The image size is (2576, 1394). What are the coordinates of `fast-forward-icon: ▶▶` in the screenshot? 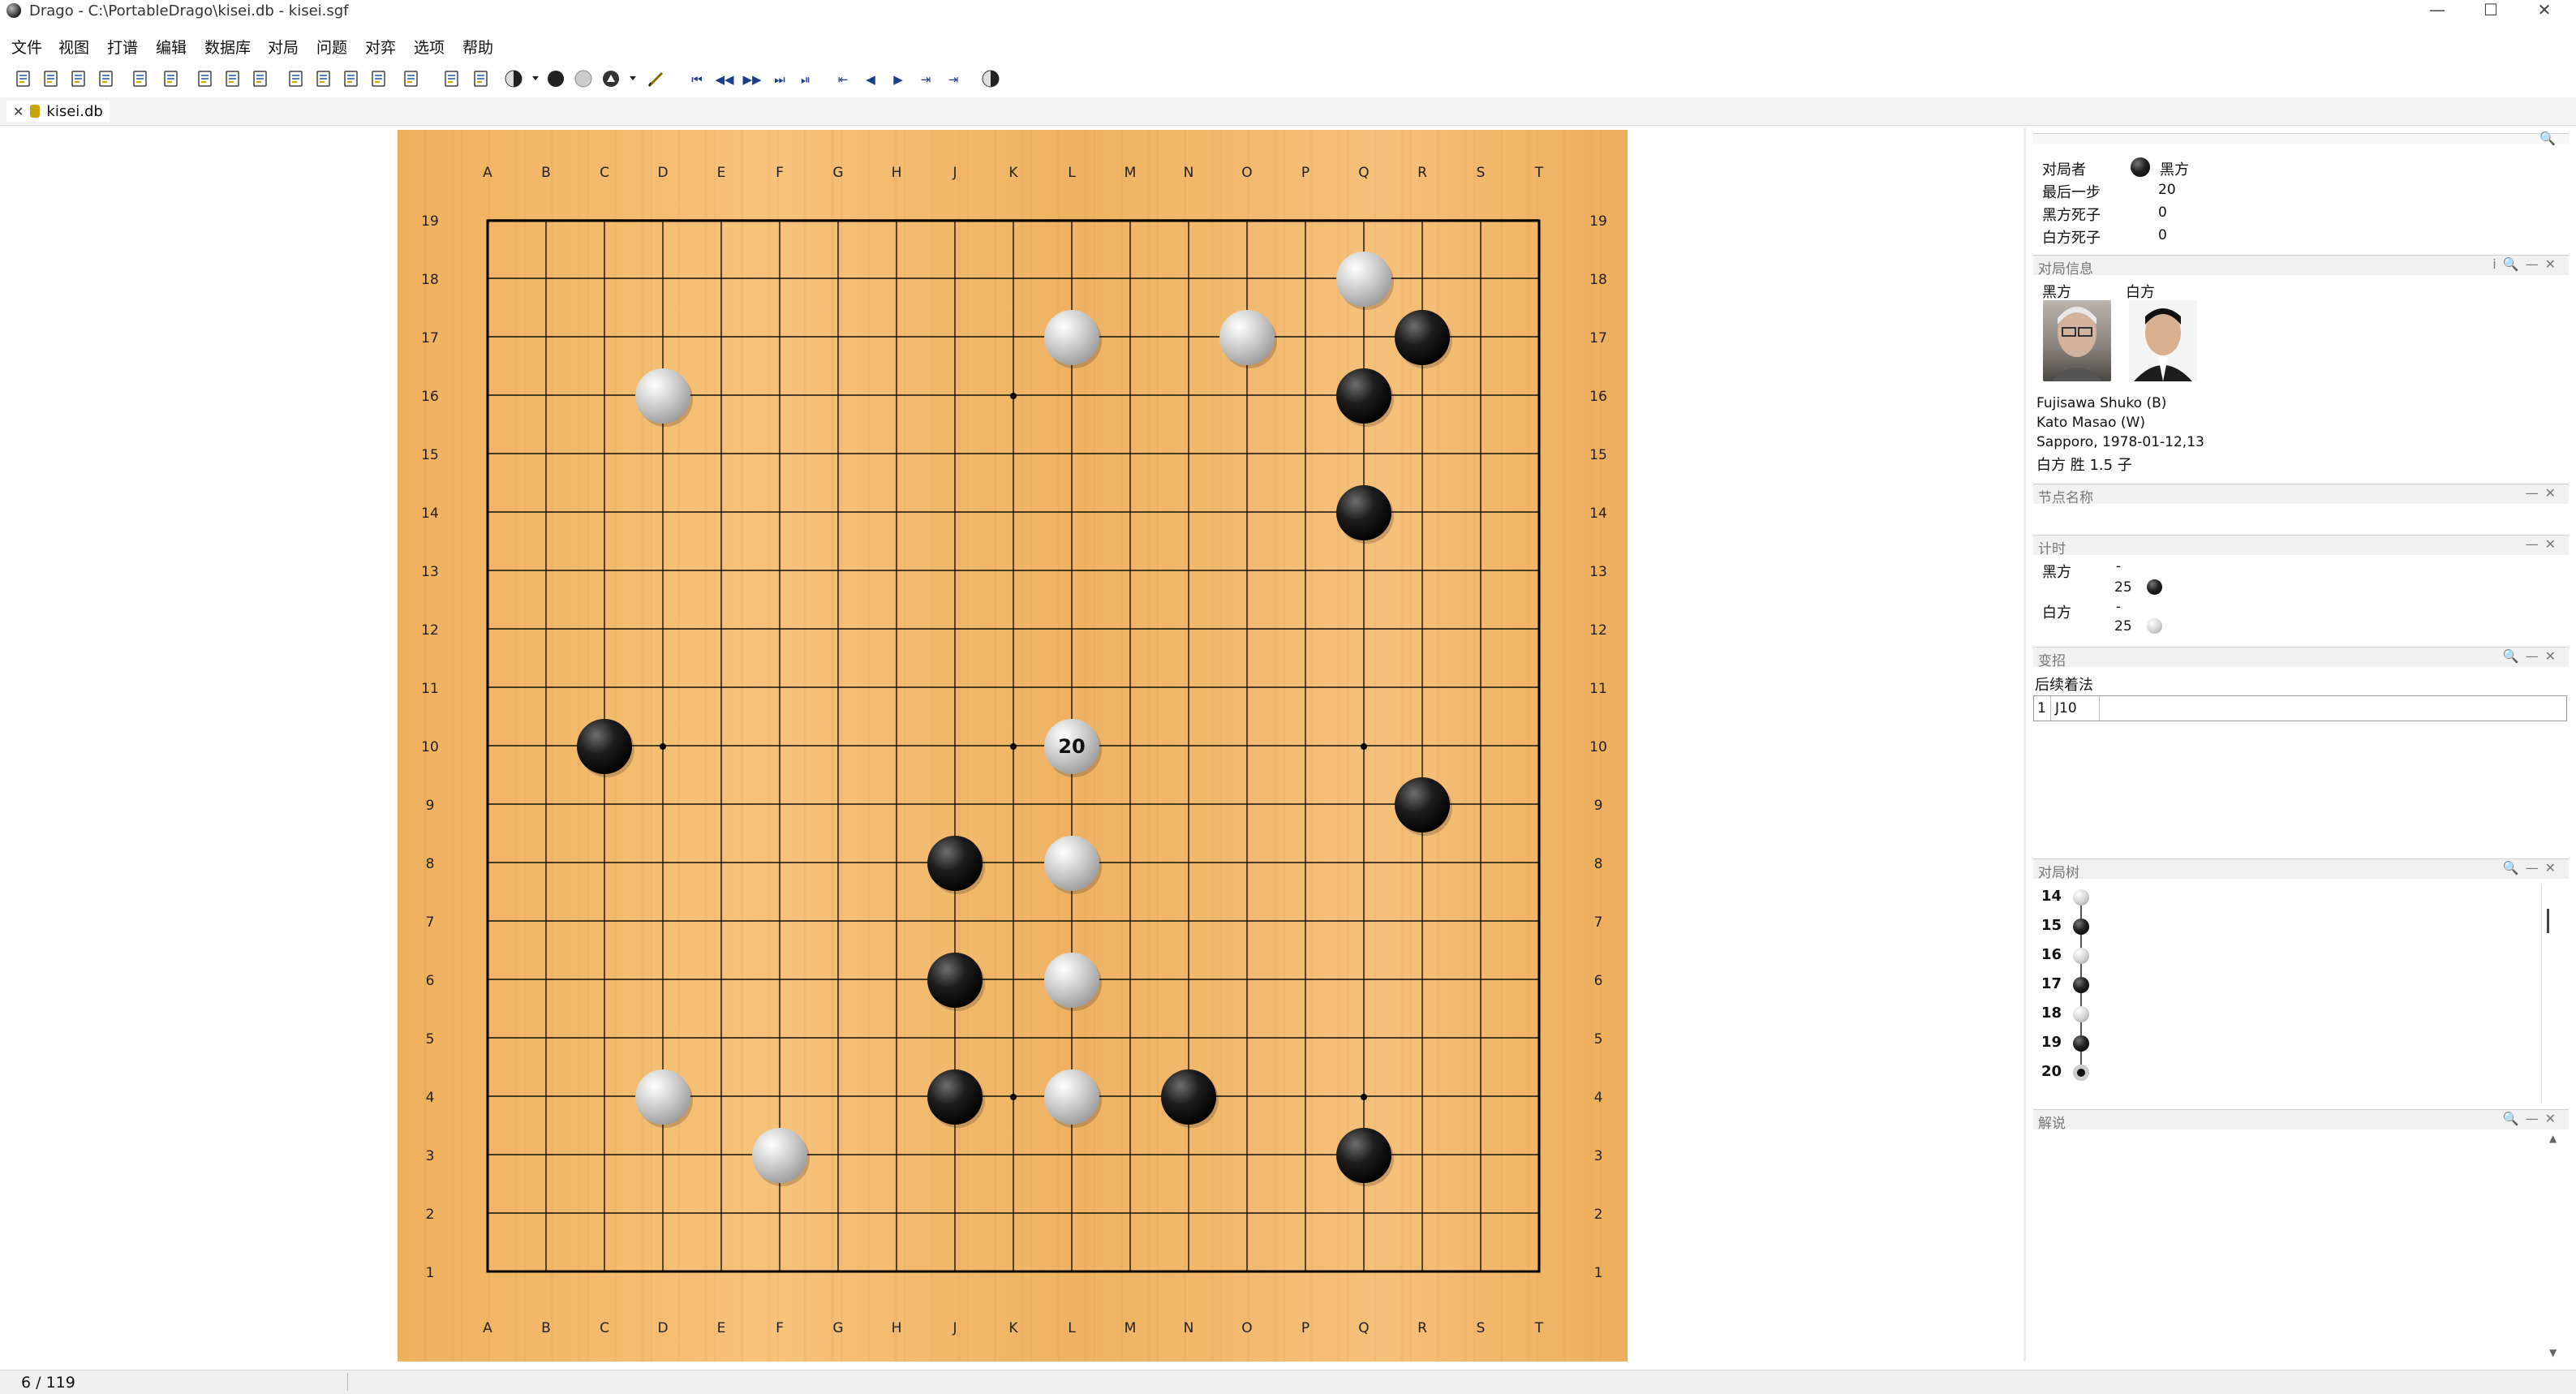 It's located at (752, 79).